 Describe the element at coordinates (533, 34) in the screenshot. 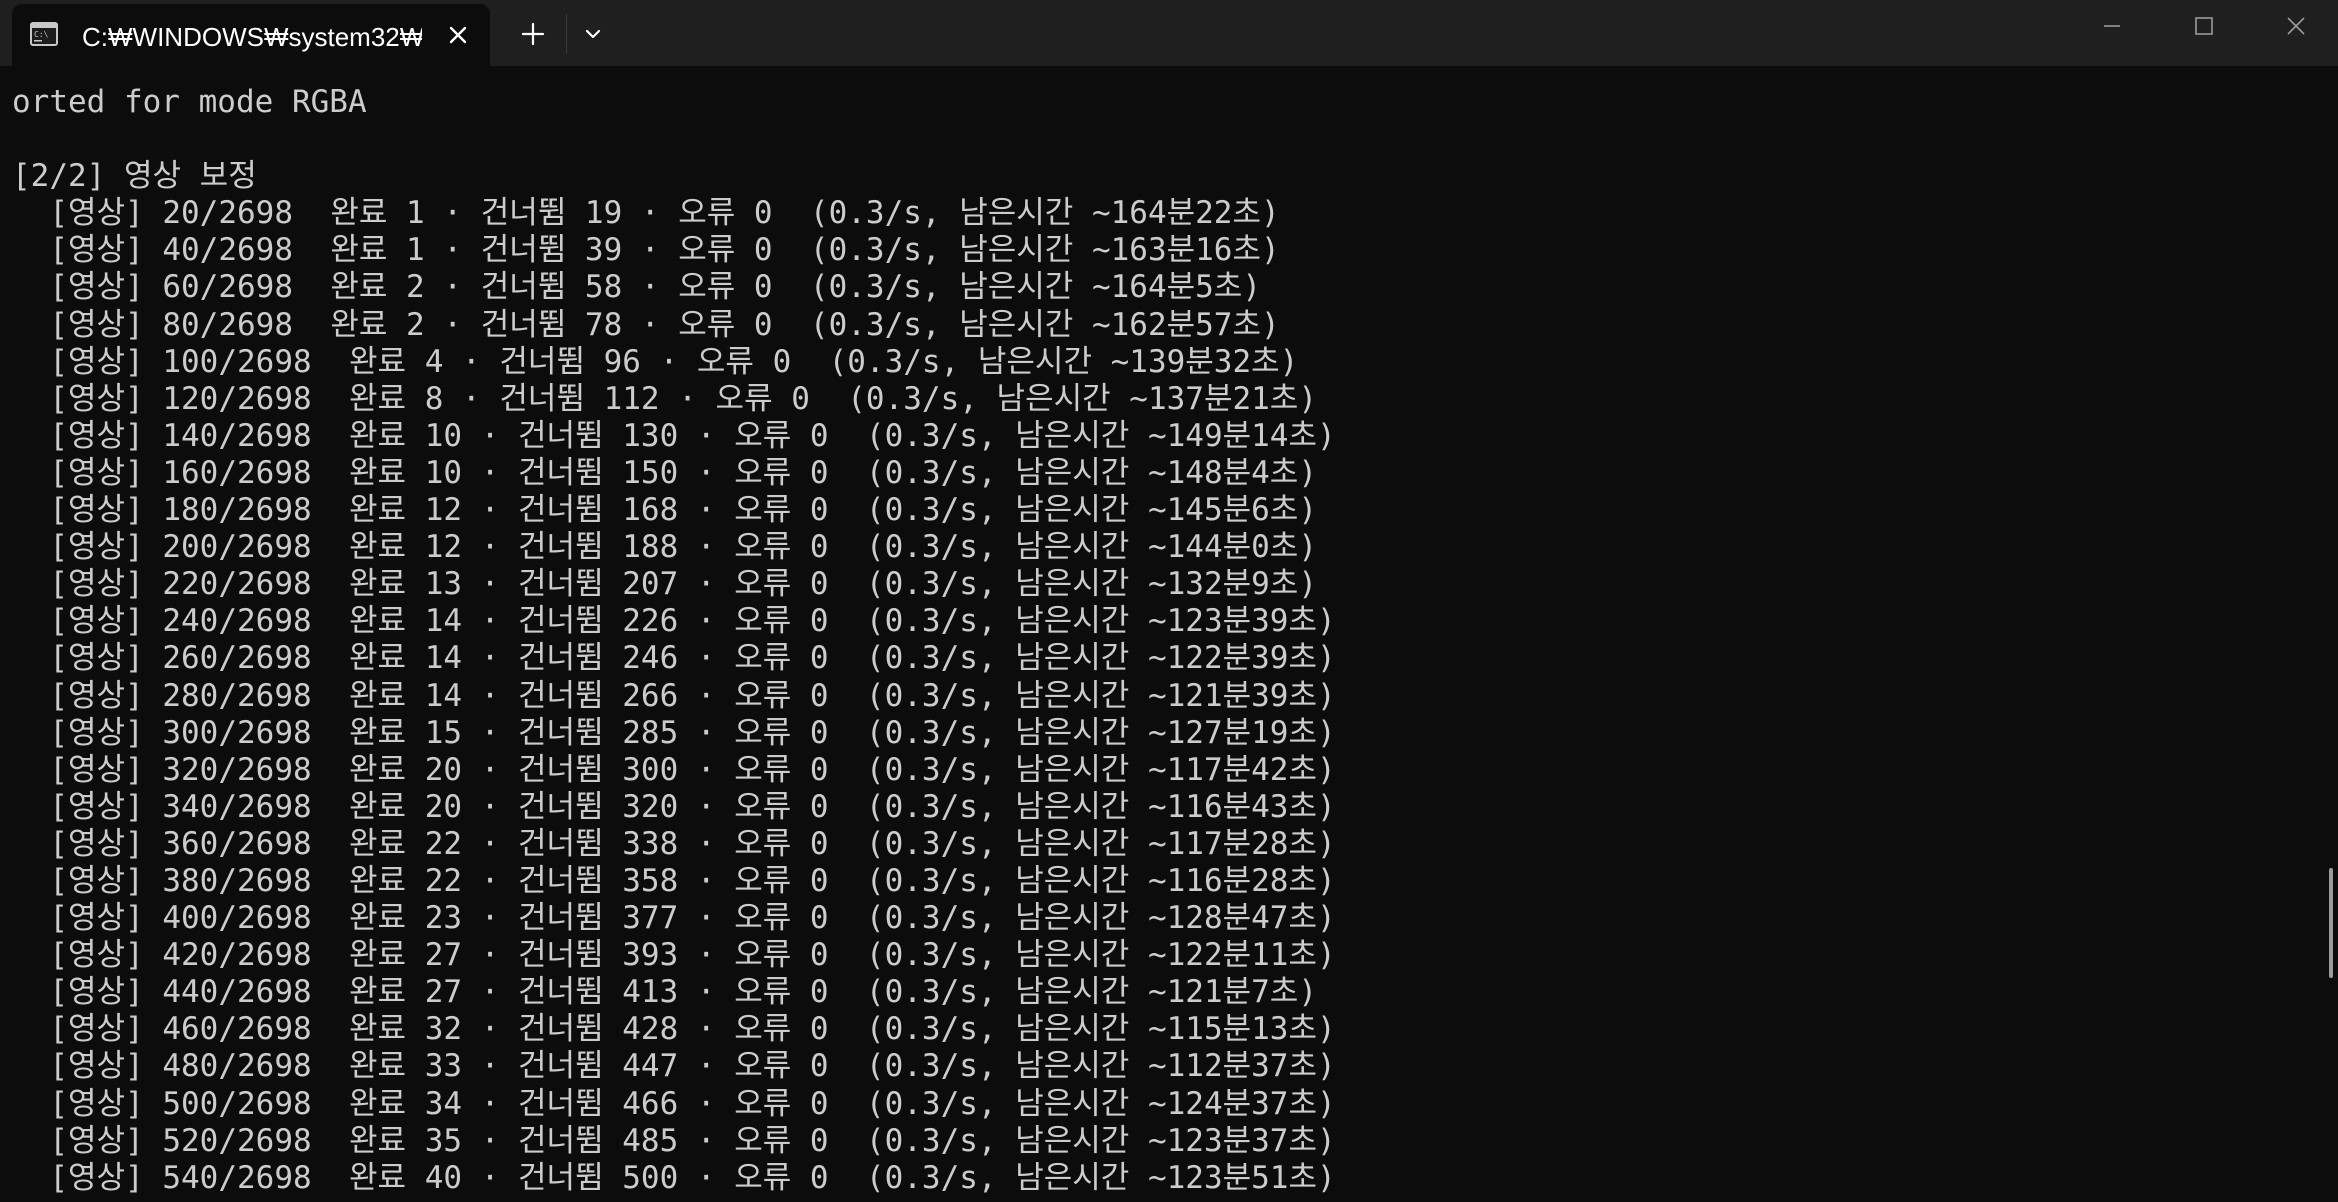

I see `new-tab-button` at that location.